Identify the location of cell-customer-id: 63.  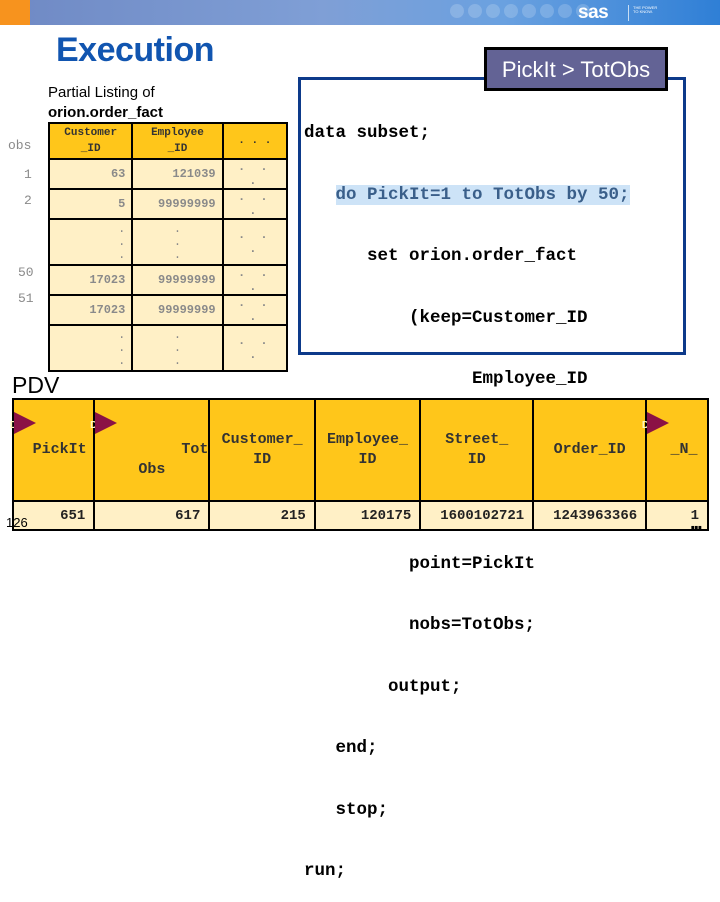
(90, 174).